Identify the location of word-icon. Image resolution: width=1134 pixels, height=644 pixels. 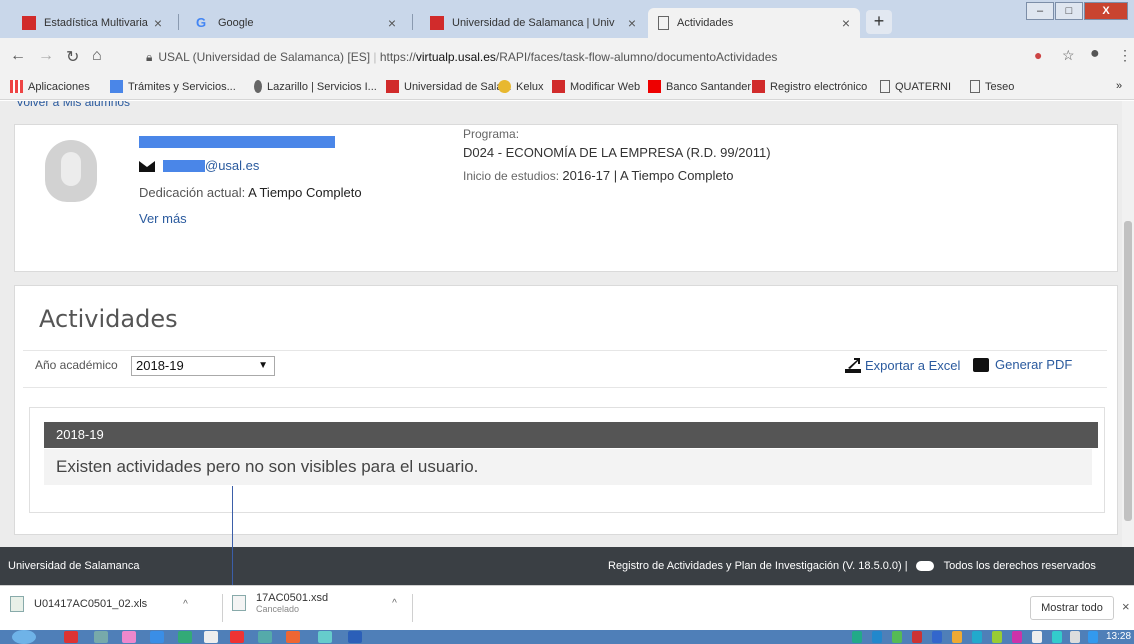
(355, 637).